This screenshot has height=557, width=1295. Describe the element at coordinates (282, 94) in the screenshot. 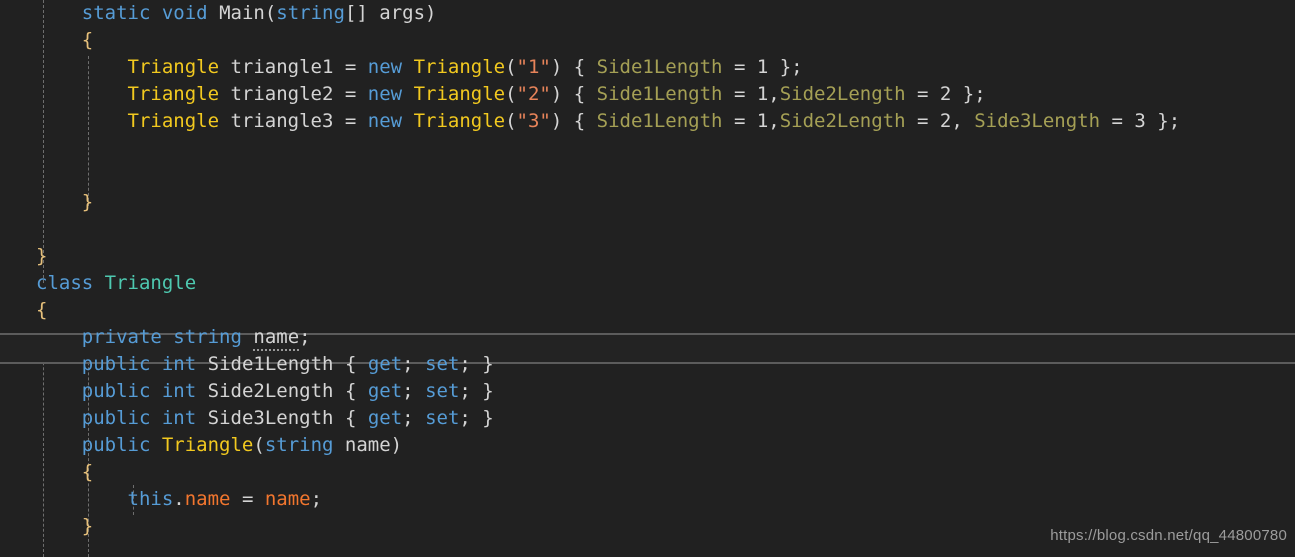

I see `code-token: triangle2` at that location.